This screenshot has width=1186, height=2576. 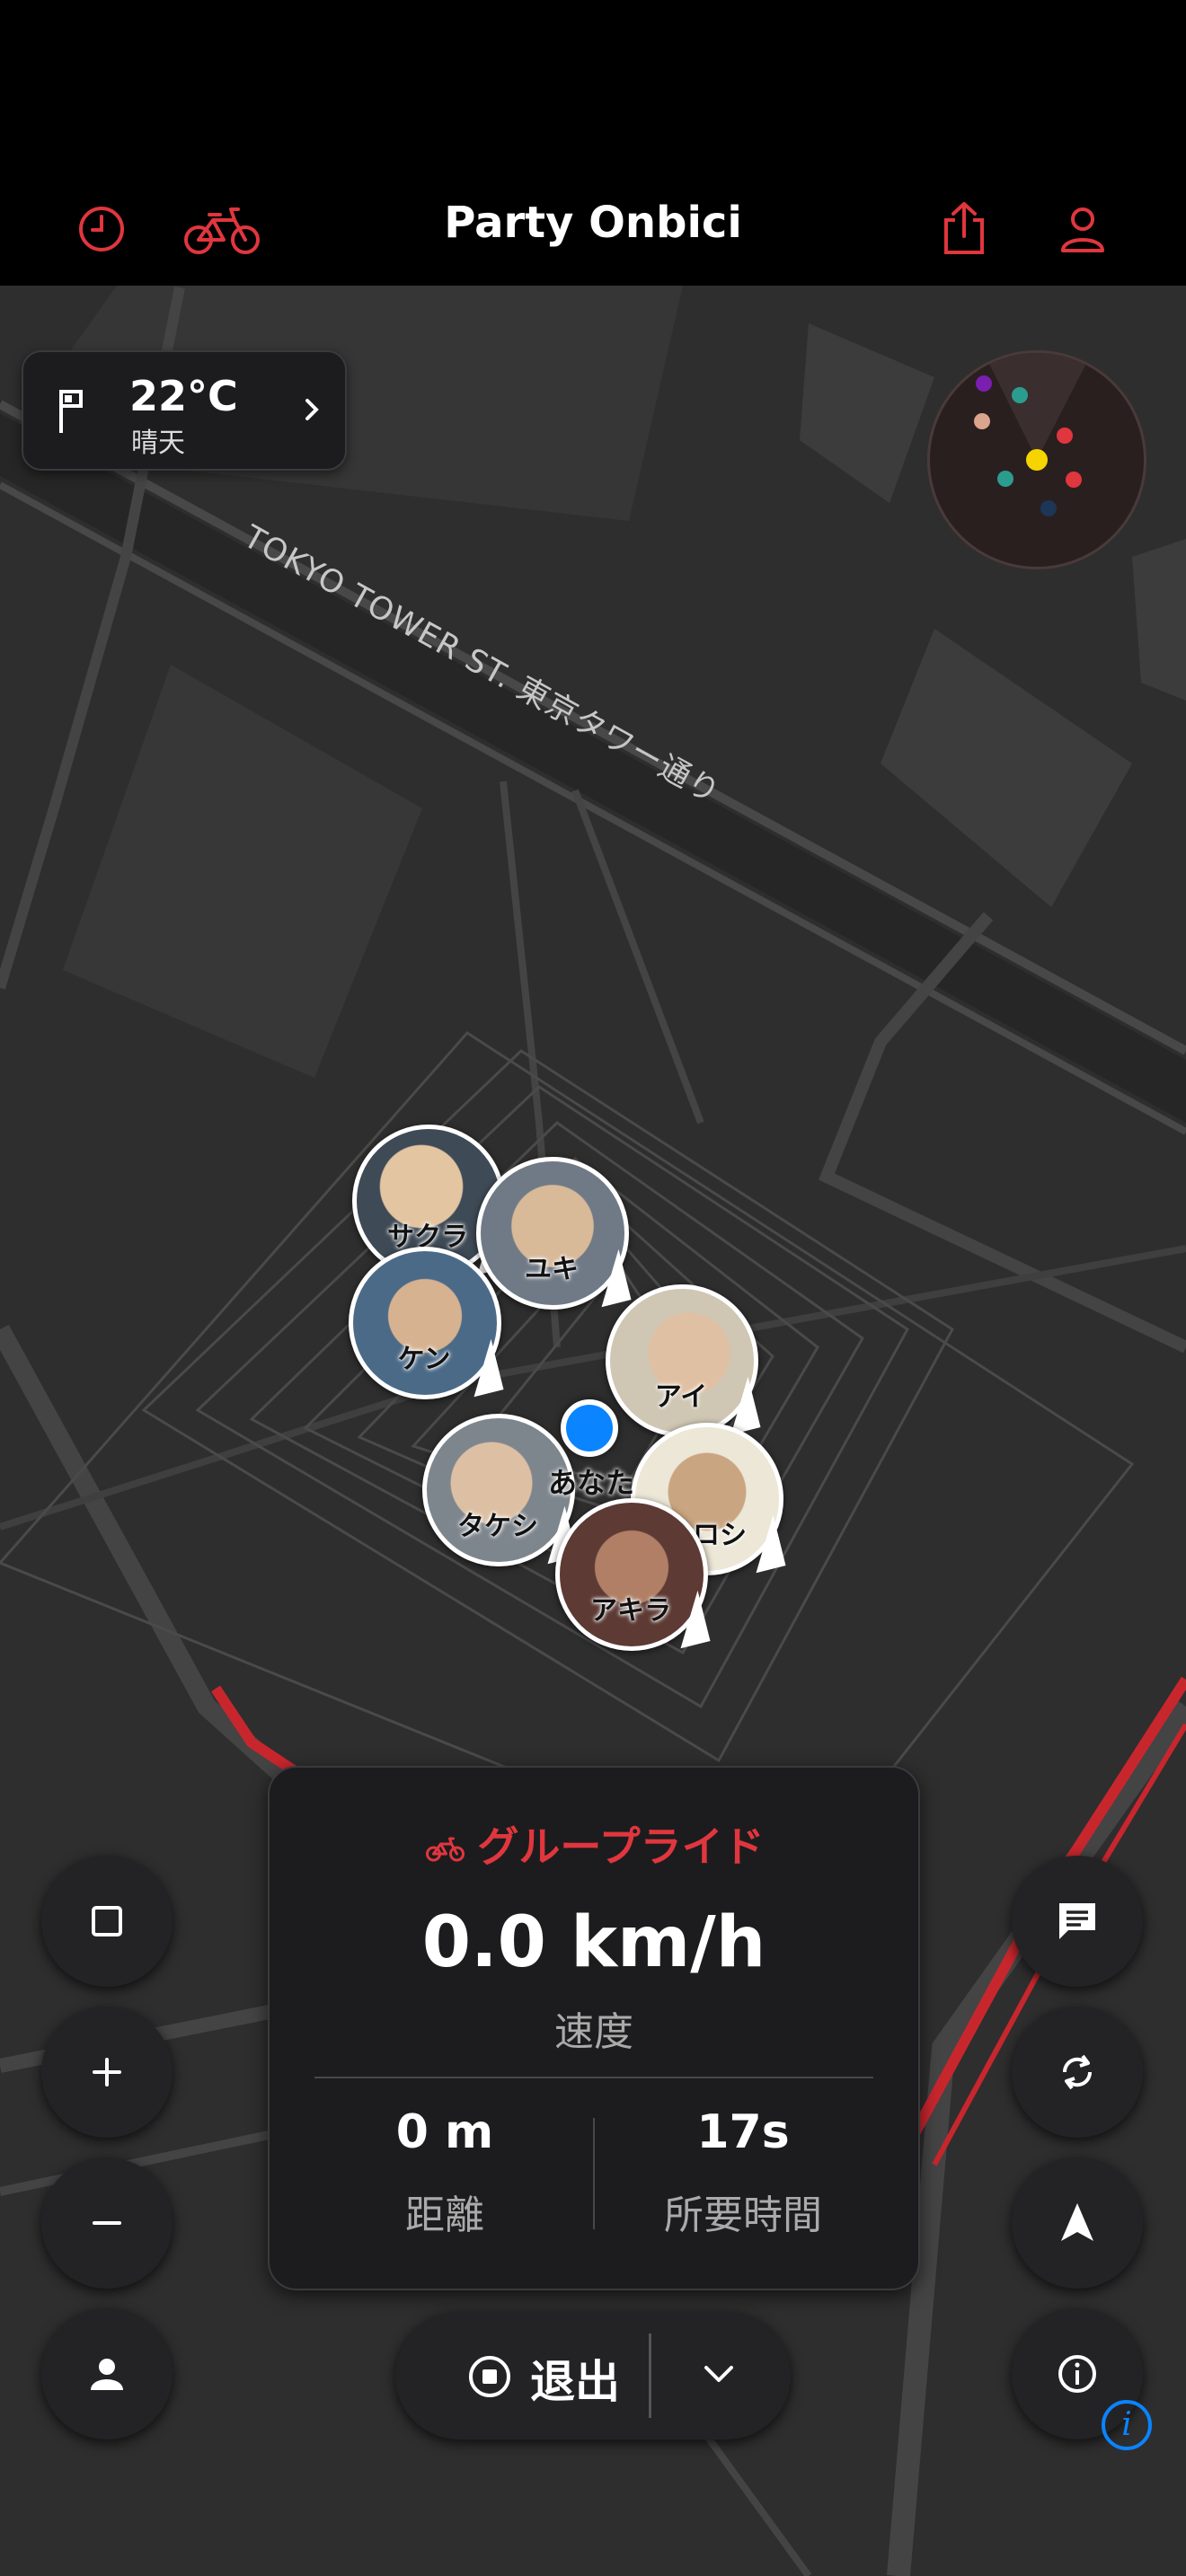 What do you see at coordinates (593, 2032) in the screenshot?
I see `speed-label: 速度` at bounding box center [593, 2032].